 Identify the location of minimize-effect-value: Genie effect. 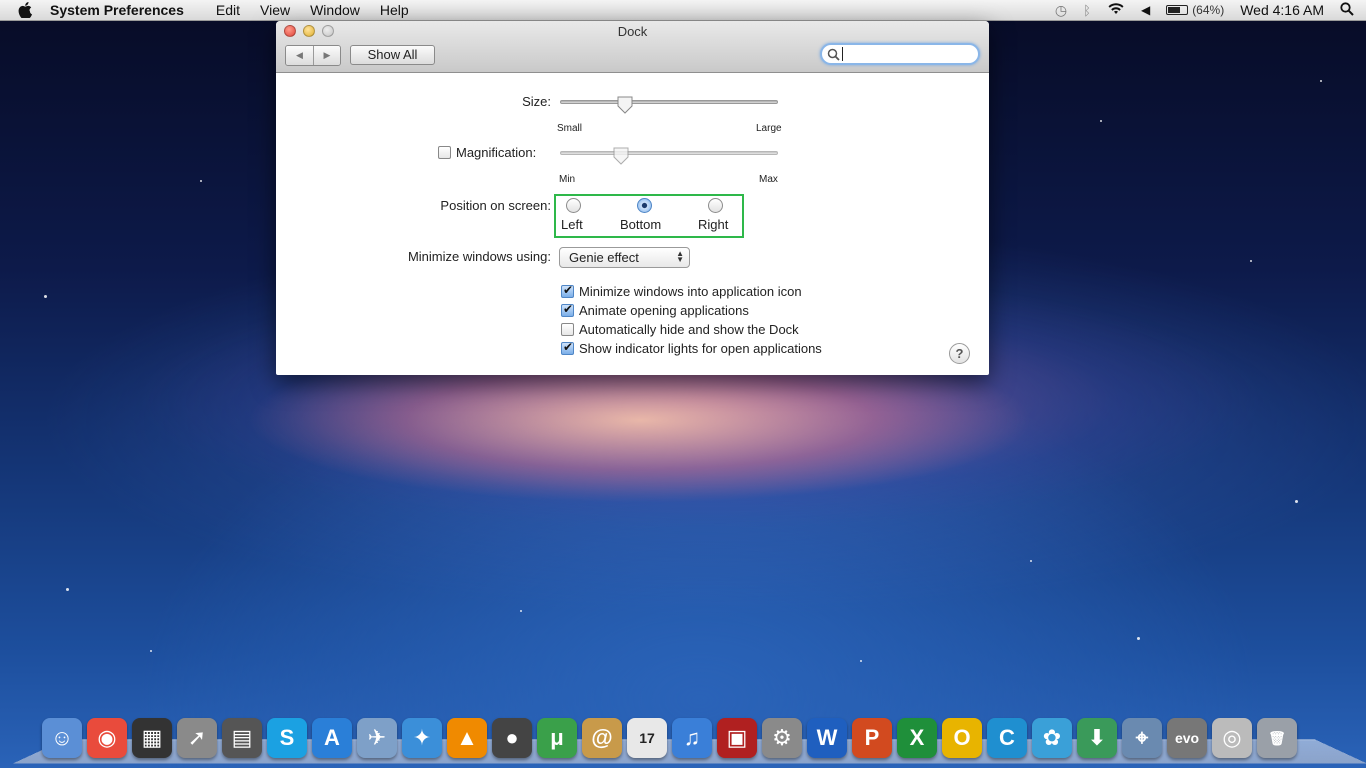
(604, 257).